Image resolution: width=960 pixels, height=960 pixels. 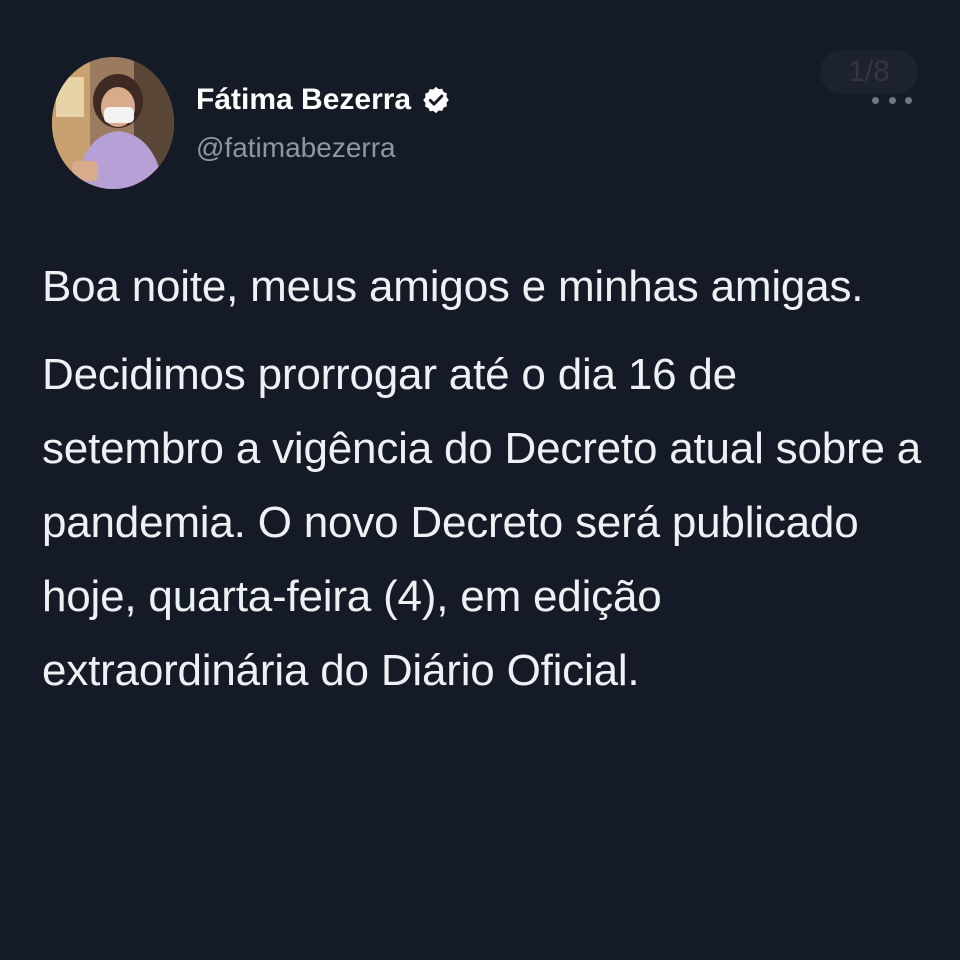 I want to click on name-row: Fátima Bezerra, so click(x=323, y=100).